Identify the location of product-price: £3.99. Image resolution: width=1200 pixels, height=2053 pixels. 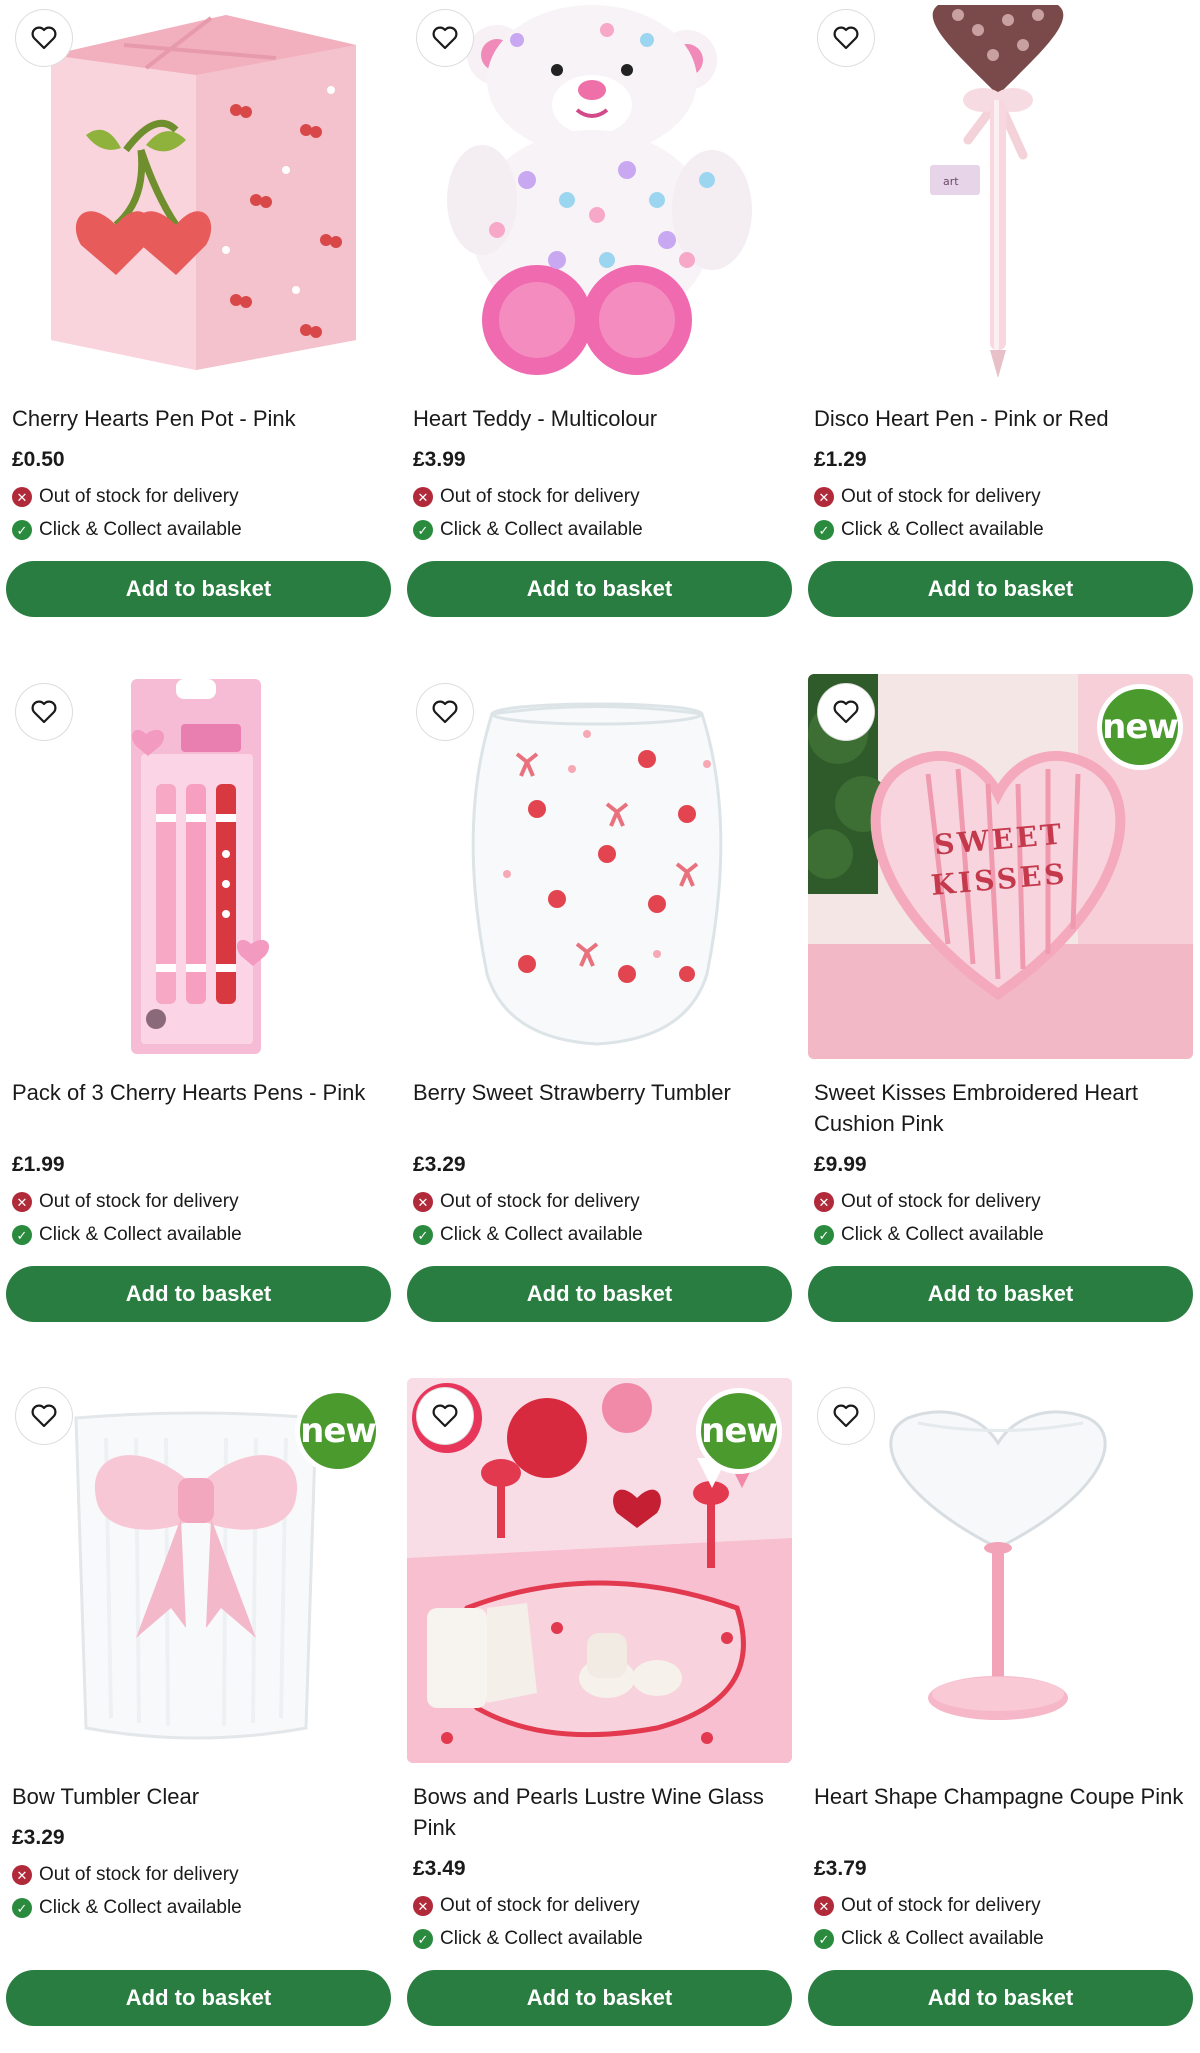
(439, 459).